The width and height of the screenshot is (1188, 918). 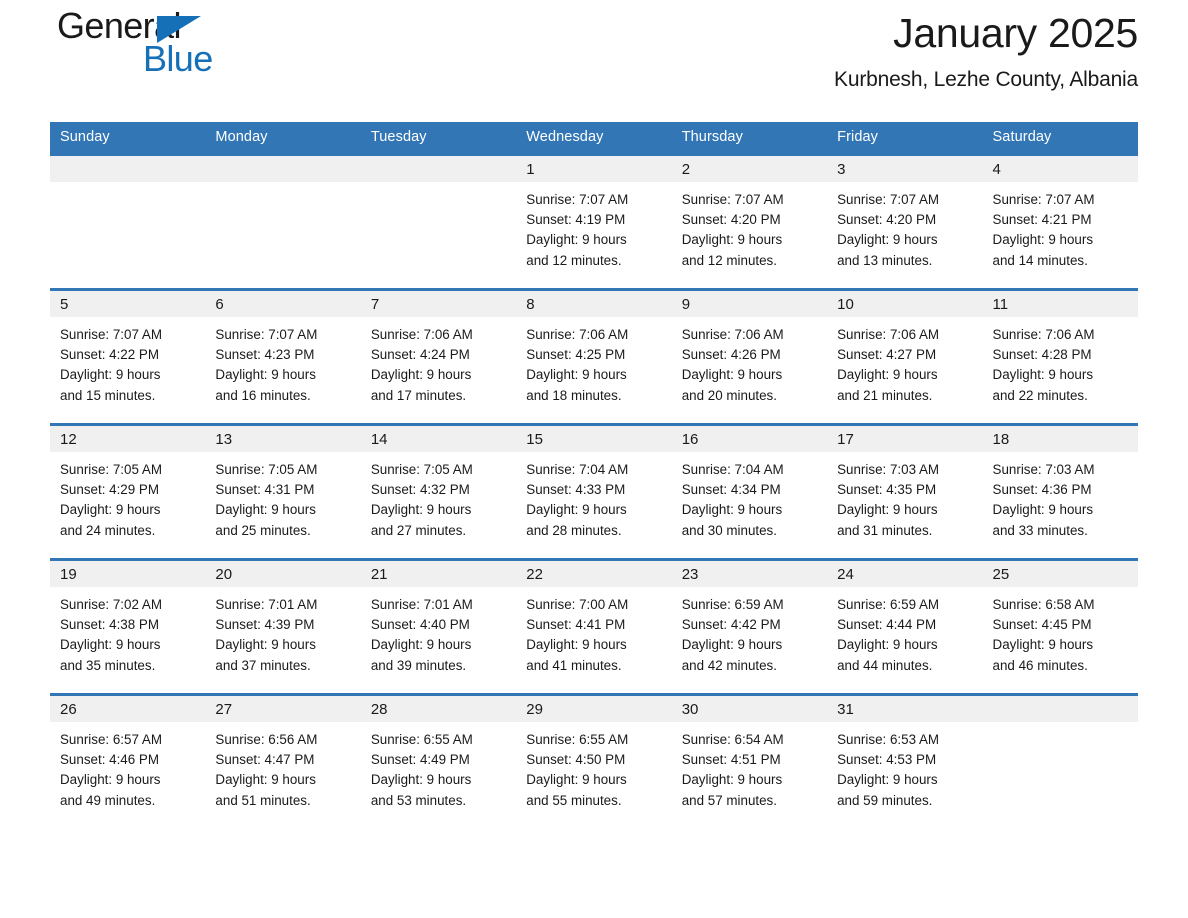 What do you see at coordinates (265, 625) in the screenshot?
I see `sunset-text: Sunset: 4:39 PM` at bounding box center [265, 625].